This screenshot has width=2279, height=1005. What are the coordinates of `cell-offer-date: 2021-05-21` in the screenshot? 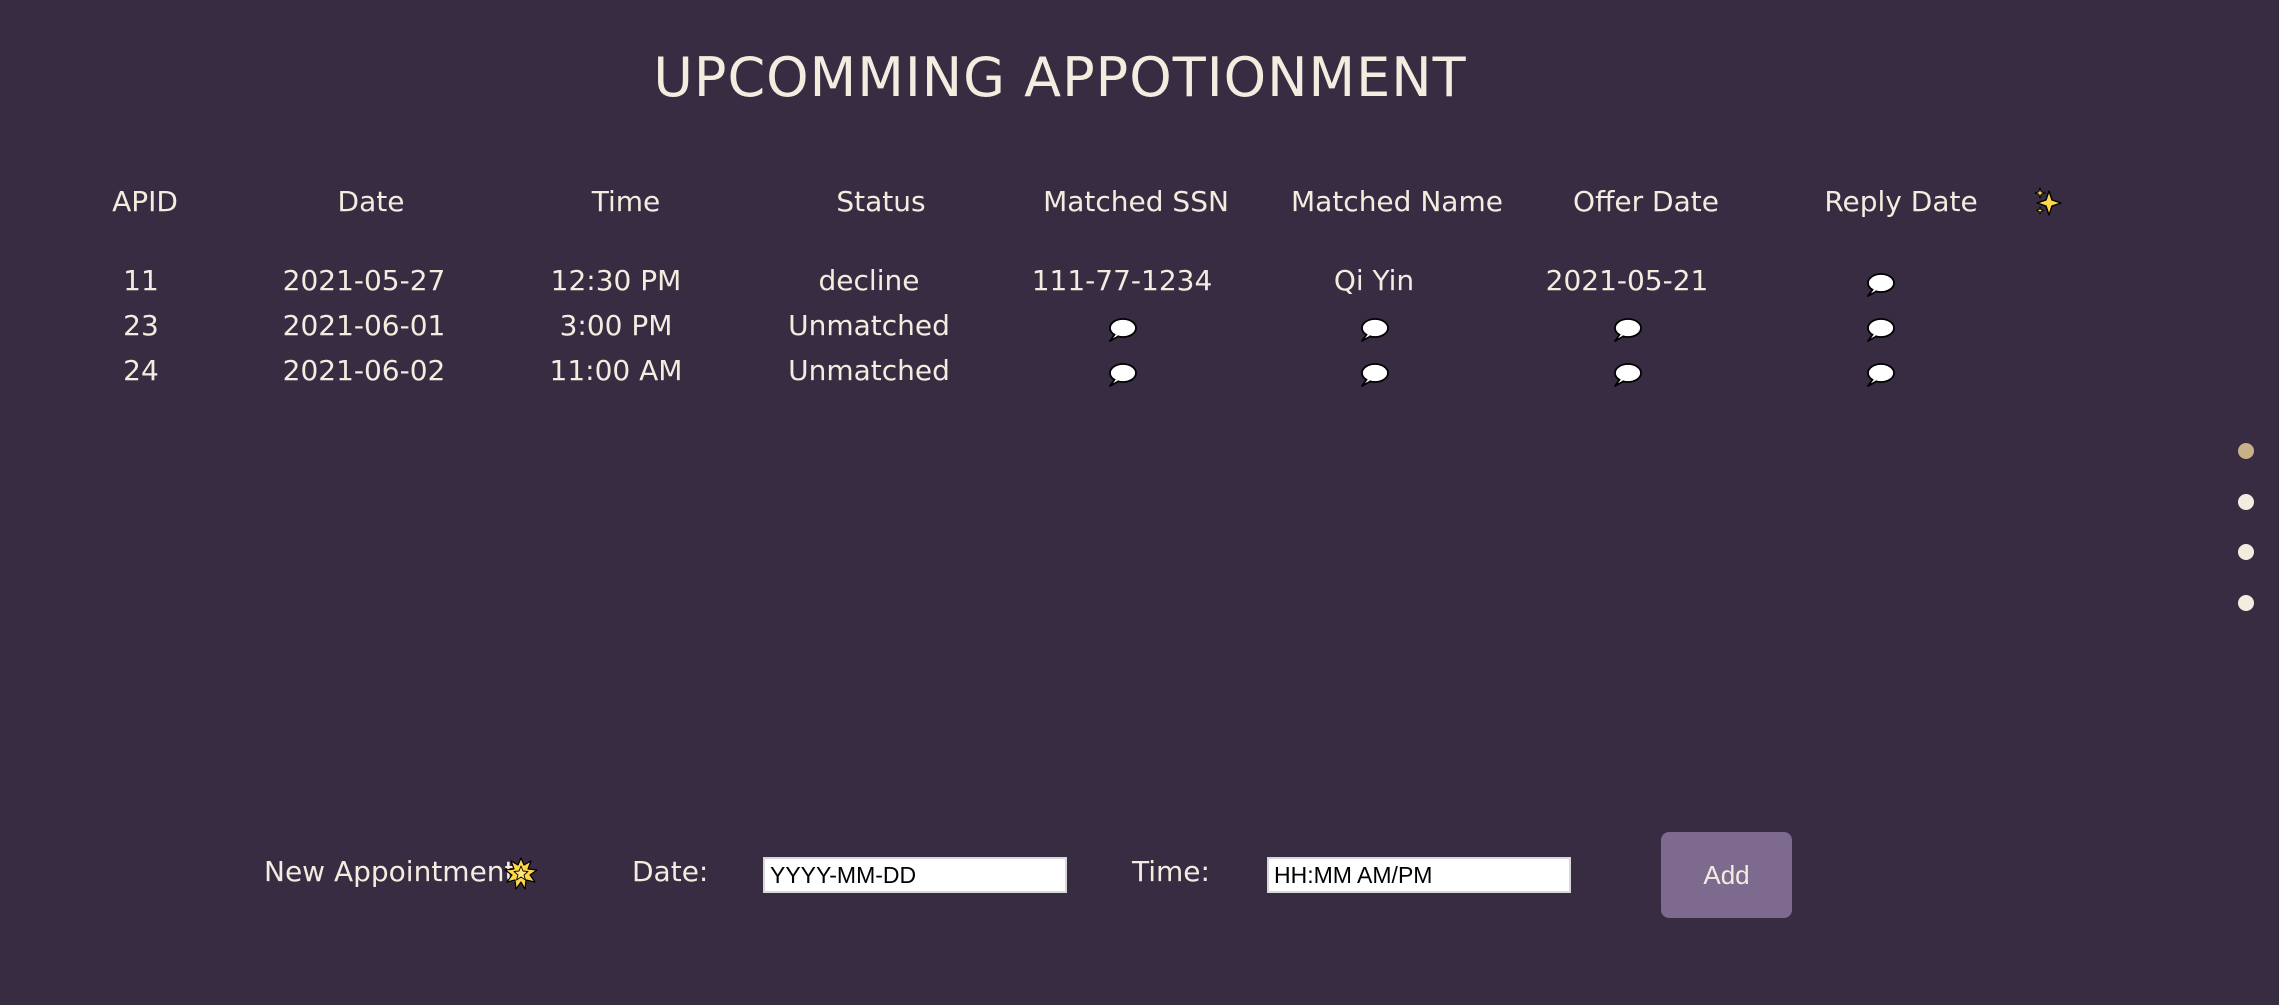 It's located at (1627, 280).